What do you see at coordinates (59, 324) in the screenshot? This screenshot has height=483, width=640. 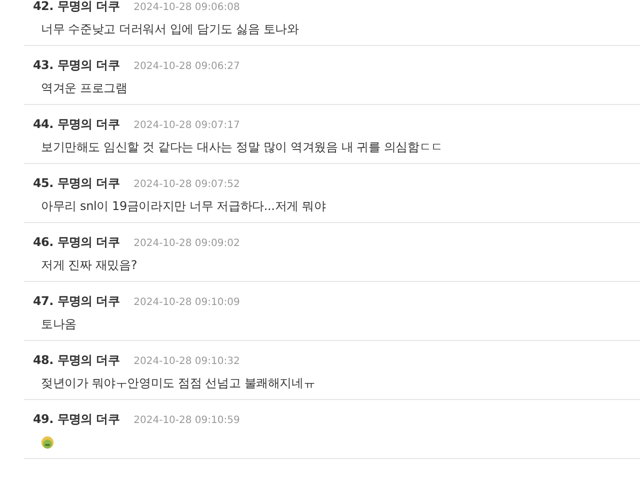 I see `comment-text: 토나옴` at bounding box center [59, 324].